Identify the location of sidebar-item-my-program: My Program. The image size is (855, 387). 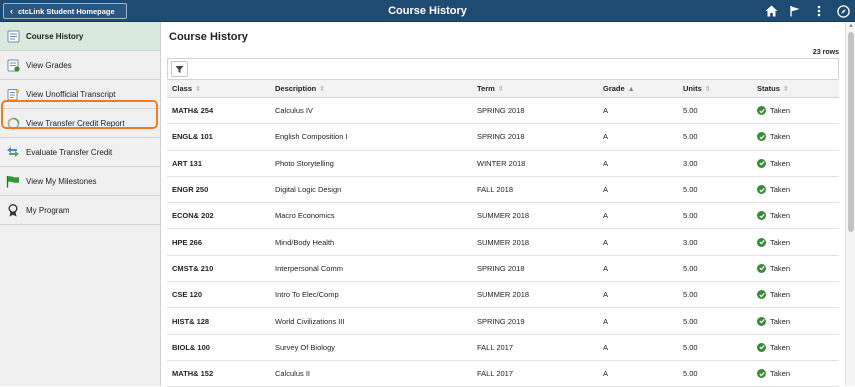
(80, 210).